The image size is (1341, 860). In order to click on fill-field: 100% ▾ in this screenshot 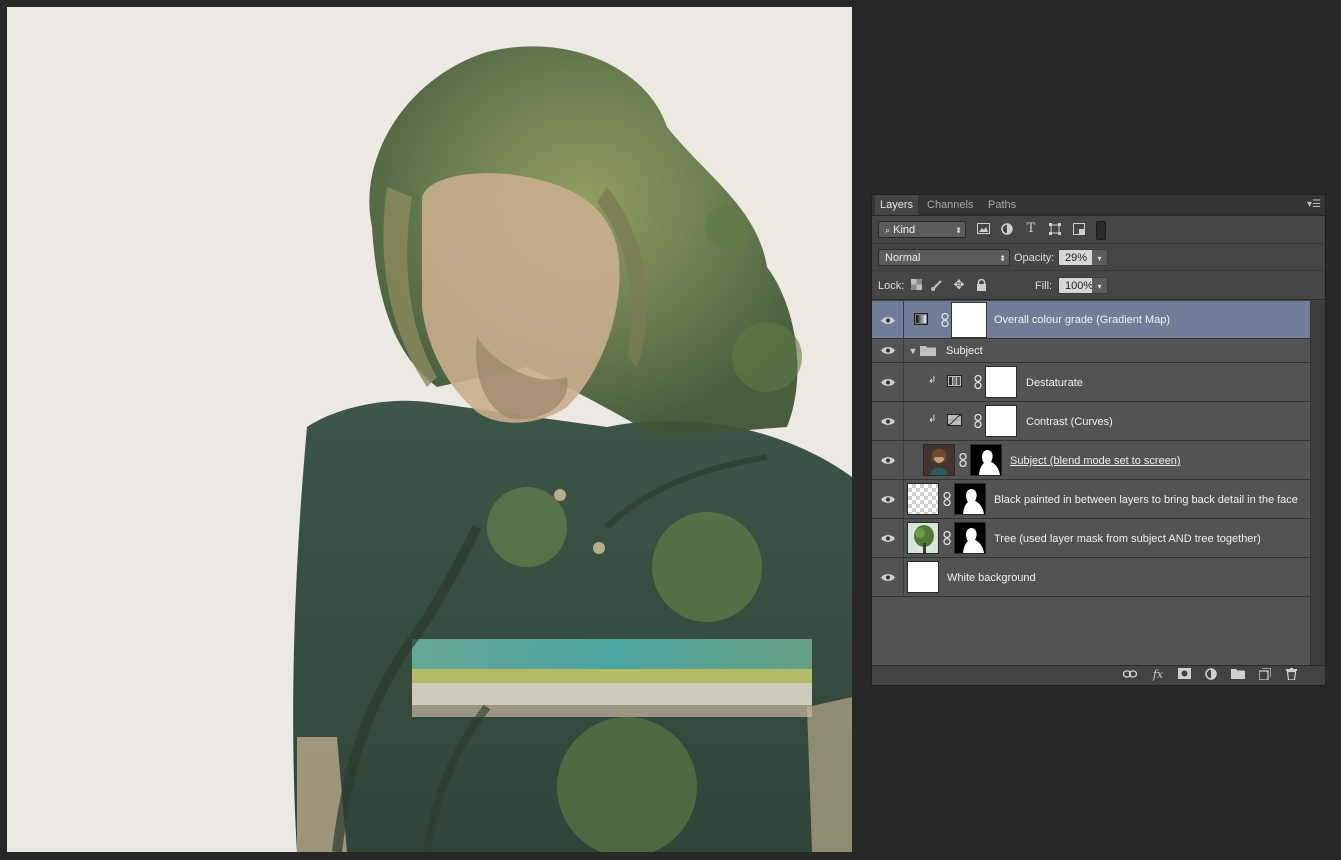, I will do `click(1083, 285)`.